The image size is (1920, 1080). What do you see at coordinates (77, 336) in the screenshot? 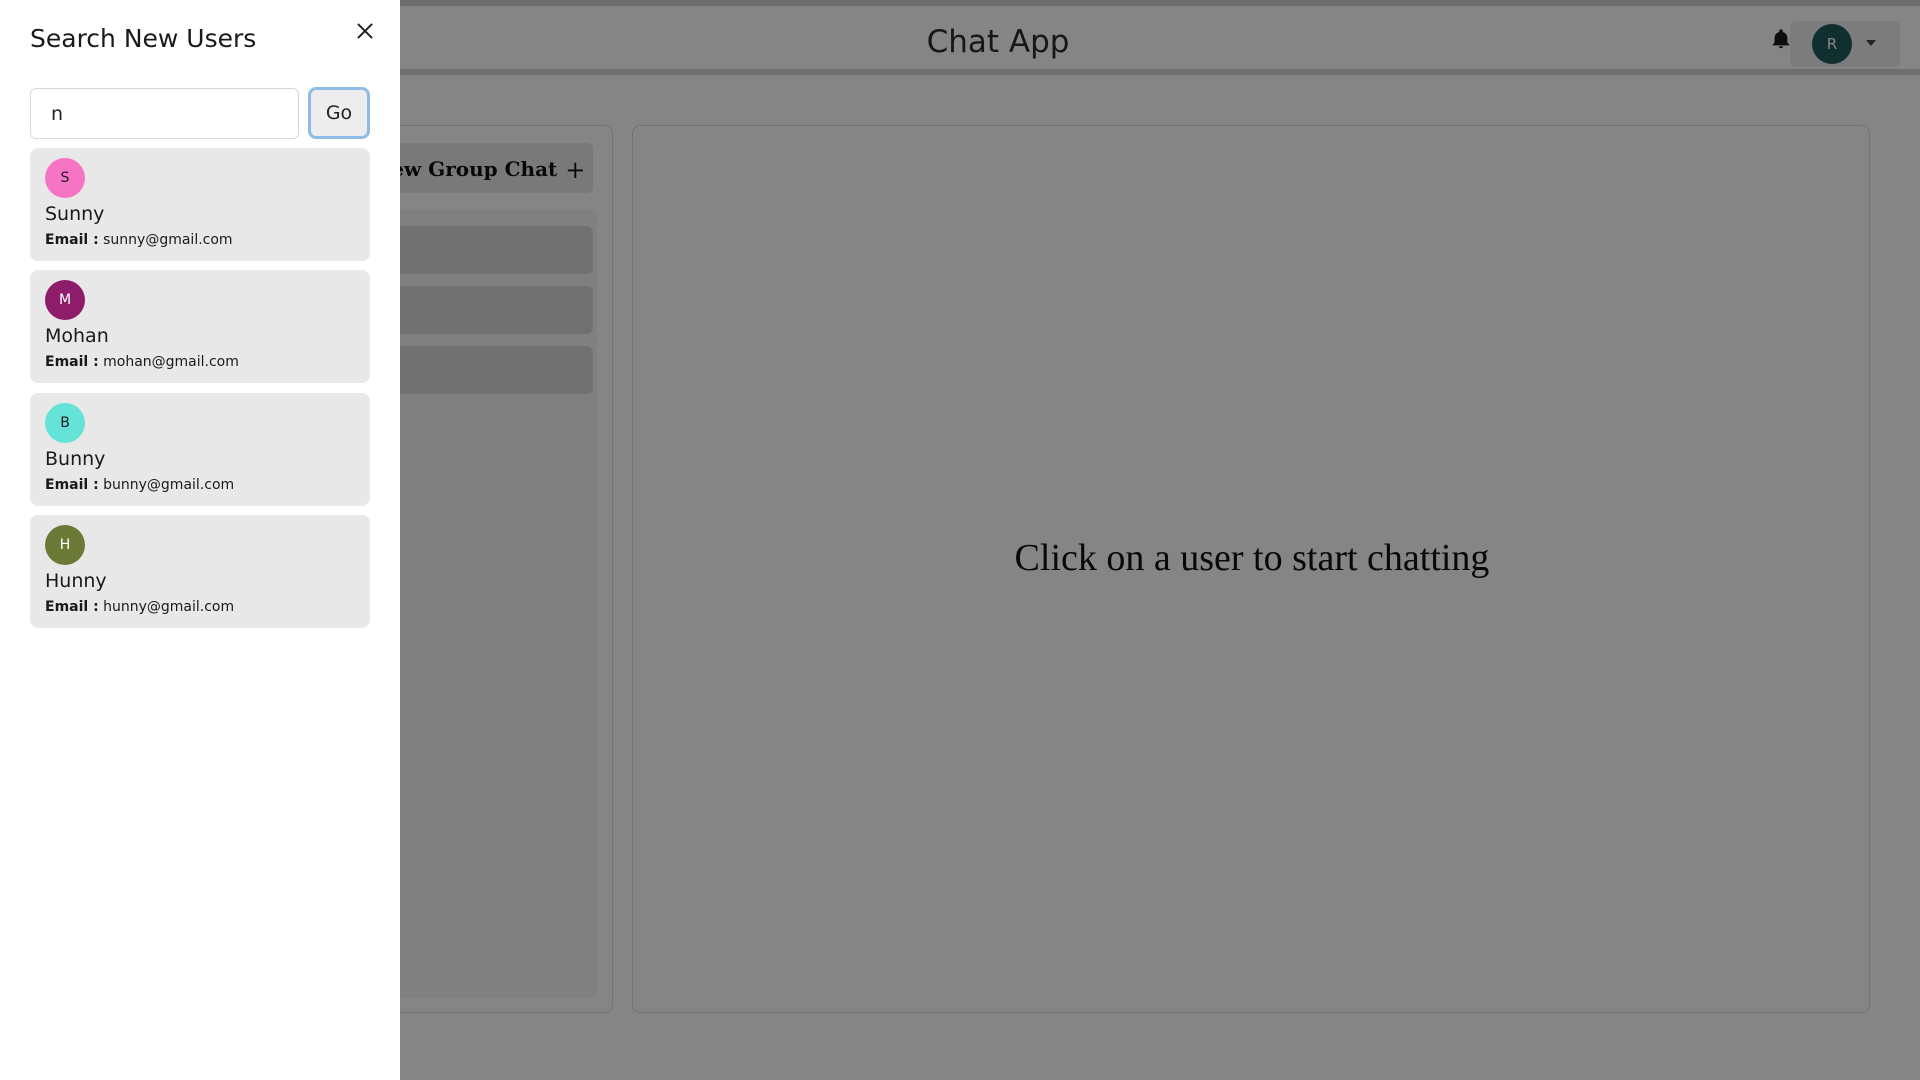
I see `user-name: Mohan` at bounding box center [77, 336].